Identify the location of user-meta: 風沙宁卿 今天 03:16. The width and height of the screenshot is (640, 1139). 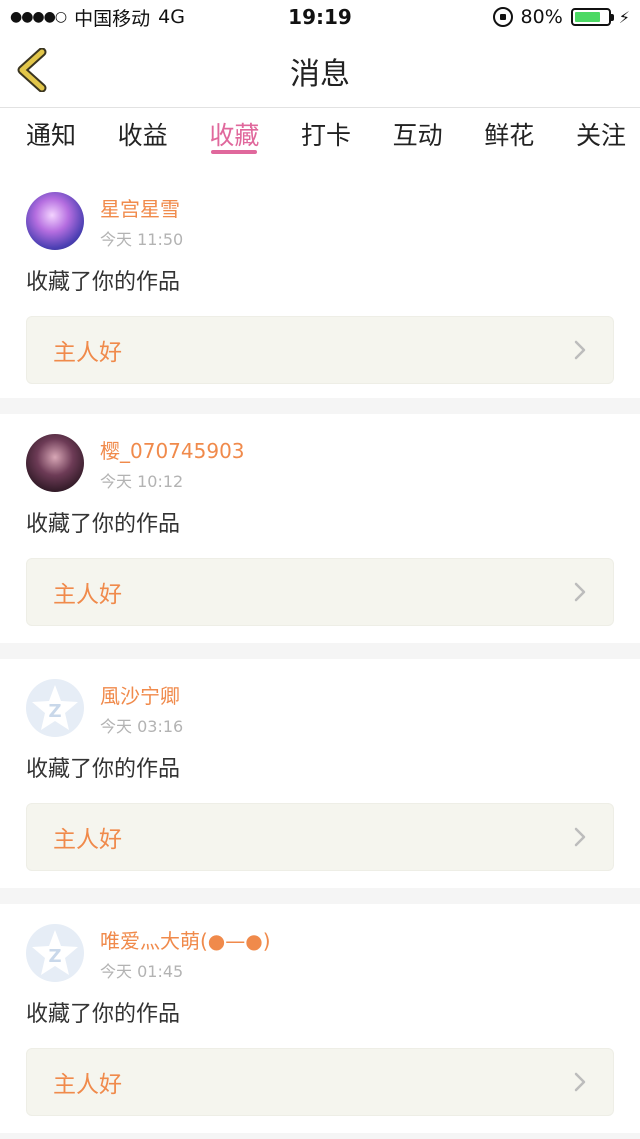
(141, 708).